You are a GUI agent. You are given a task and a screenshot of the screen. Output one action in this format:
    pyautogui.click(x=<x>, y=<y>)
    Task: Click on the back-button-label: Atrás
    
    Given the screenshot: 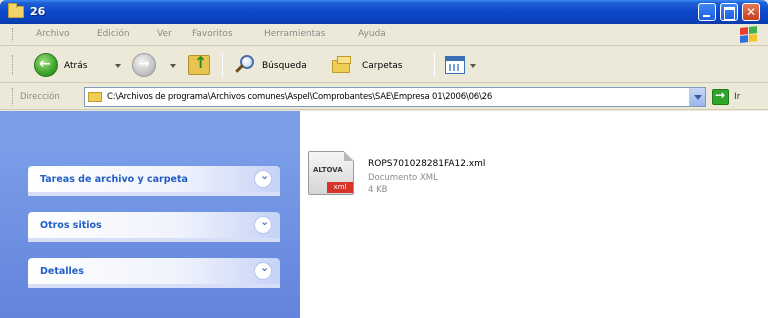 What is the action you would take?
    pyautogui.click(x=75, y=66)
    